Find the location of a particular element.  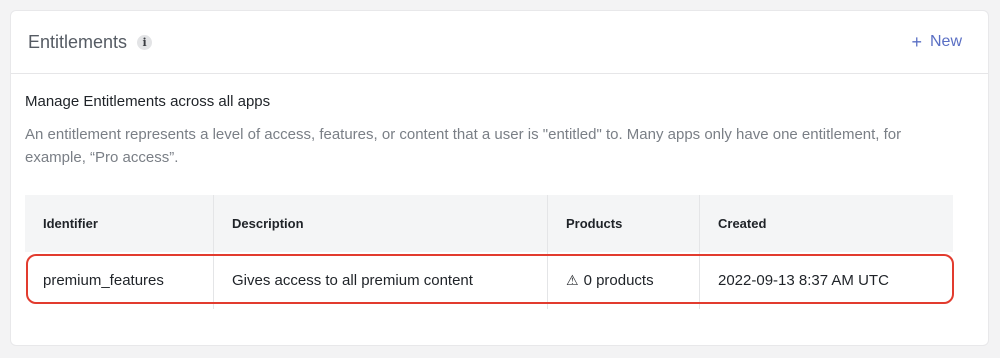

column-header-created: Created is located at coordinates (826, 223).